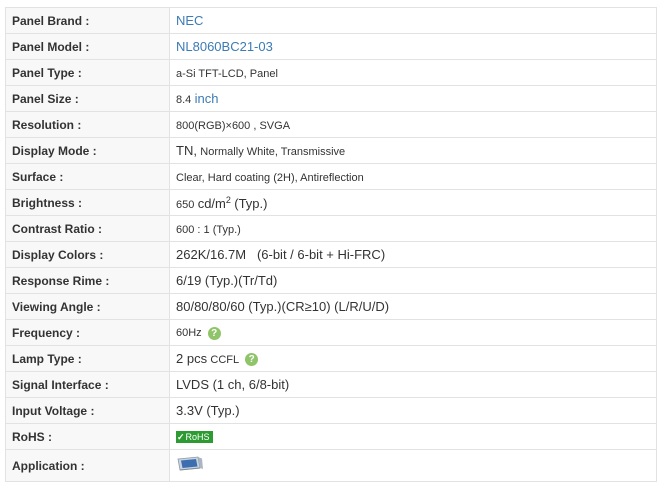  What do you see at coordinates (87, 465) in the screenshot?
I see `row-label: Application :` at bounding box center [87, 465].